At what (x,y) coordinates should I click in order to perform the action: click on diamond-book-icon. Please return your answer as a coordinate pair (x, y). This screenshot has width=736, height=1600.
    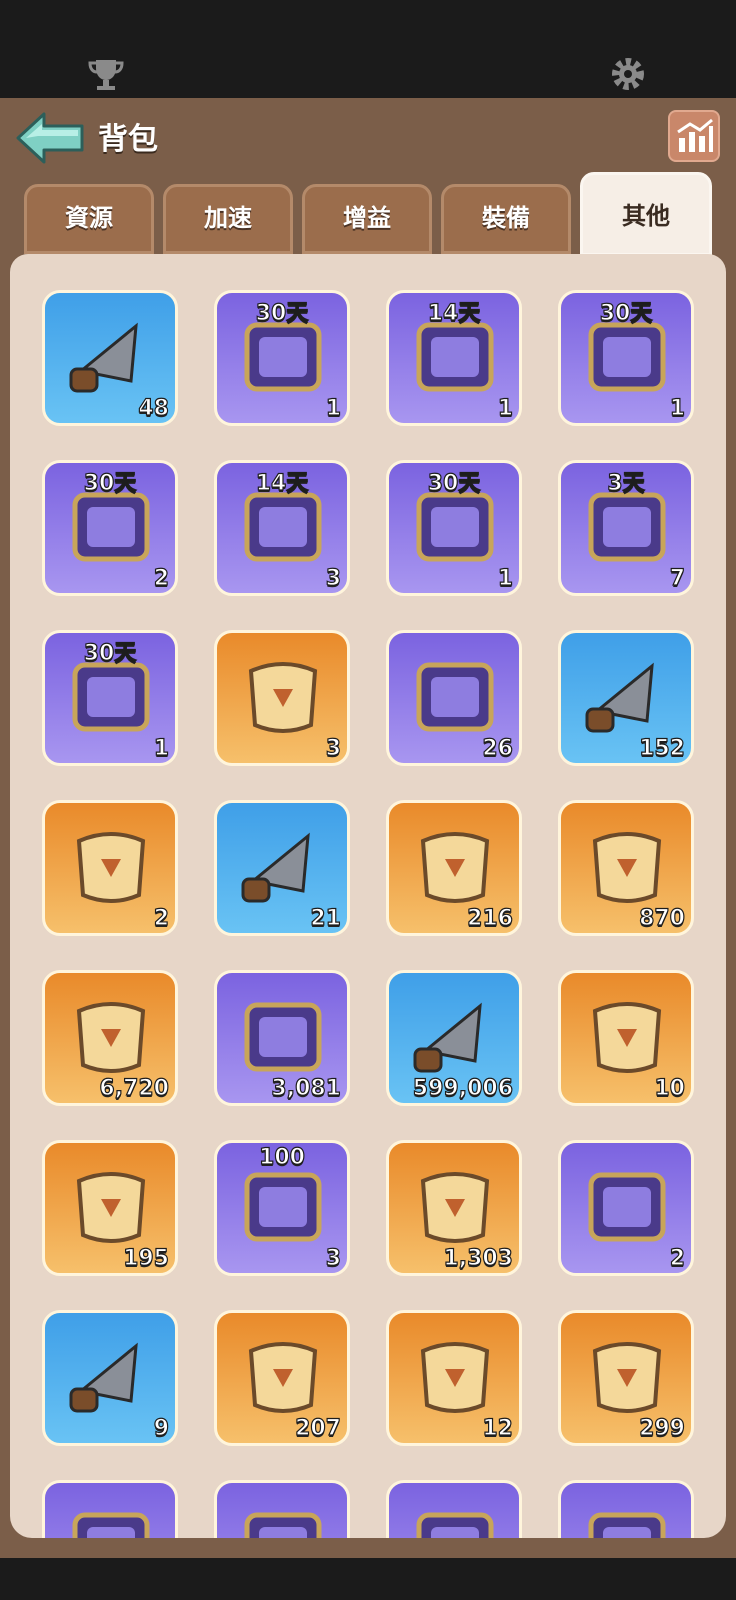
    Looking at the image, I should click on (627, 867).